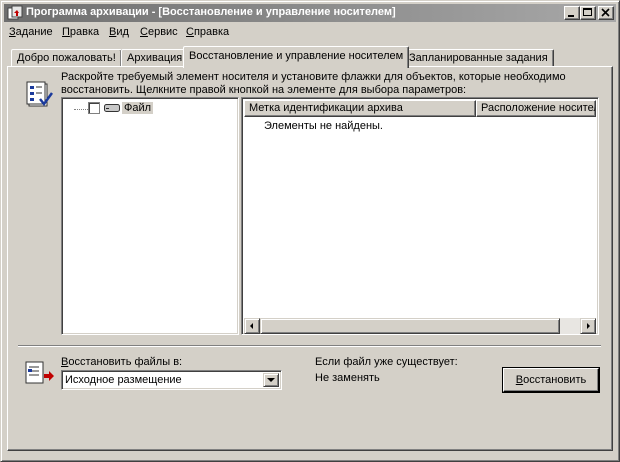 The height and width of the screenshot is (462, 620). What do you see at coordinates (551, 380) in the screenshot?
I see `restore-button: Восстановить` at bounding box center [551, 380].